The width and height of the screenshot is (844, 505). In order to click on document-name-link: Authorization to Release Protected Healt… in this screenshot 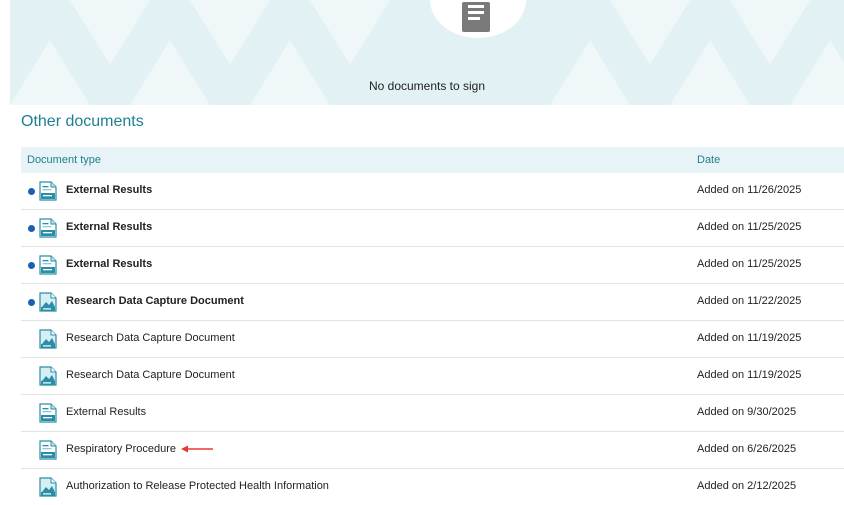, I will do `click(197, 486)`.